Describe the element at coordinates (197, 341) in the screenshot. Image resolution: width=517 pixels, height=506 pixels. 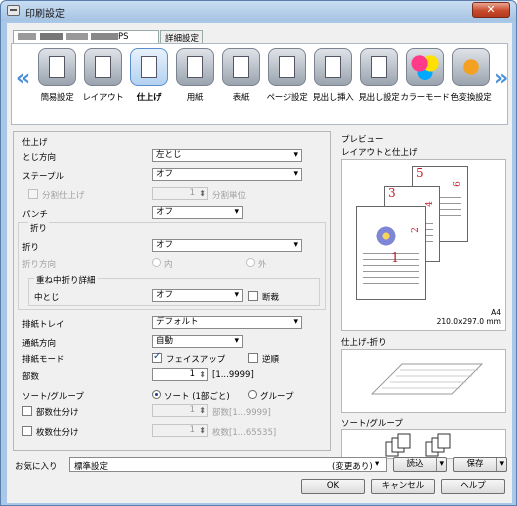
I see `feed-direction-select: 自動` at that location.